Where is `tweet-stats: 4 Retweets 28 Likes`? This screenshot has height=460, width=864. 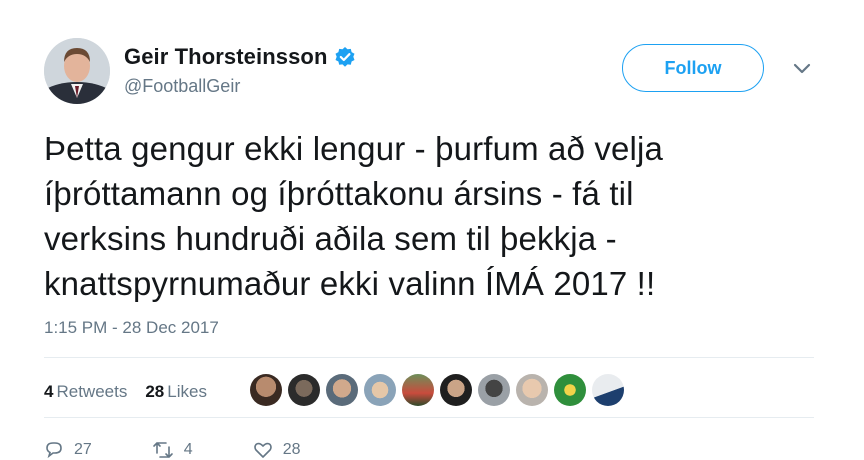
tweet-stats: 4 Retweets 28 Likes is located at coordinates (134, 392).